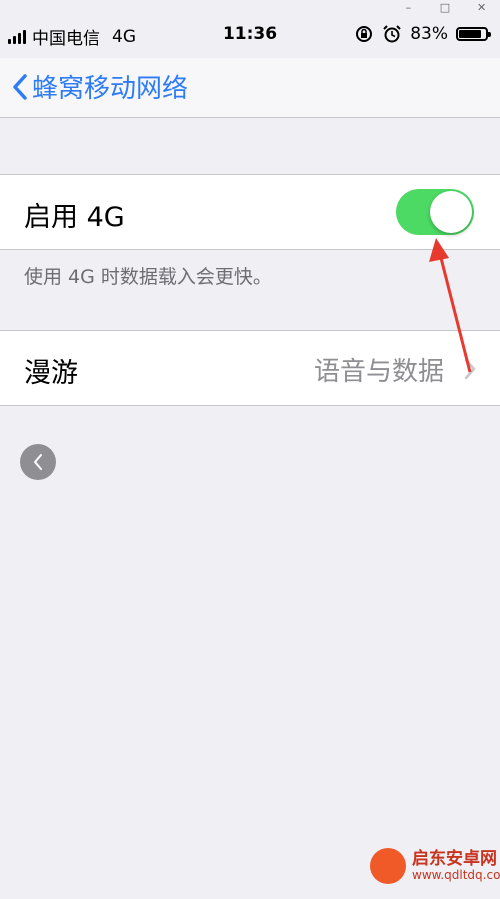  I want to click on watermark-text: 启东安卓网 www.qdltdq.com, so click(456, 865).